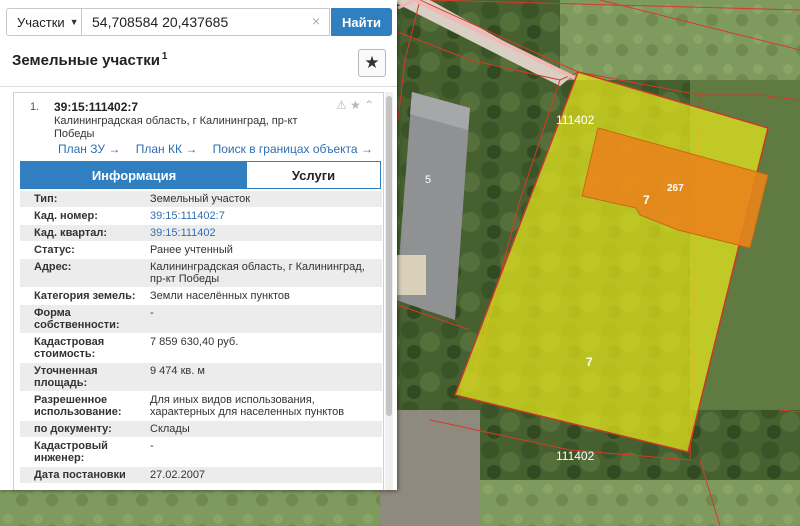 The image size is (800, 526). Describe the element at coordinates (41, 22) in the screenshot. I see `search-type-label: Участки` at that location.